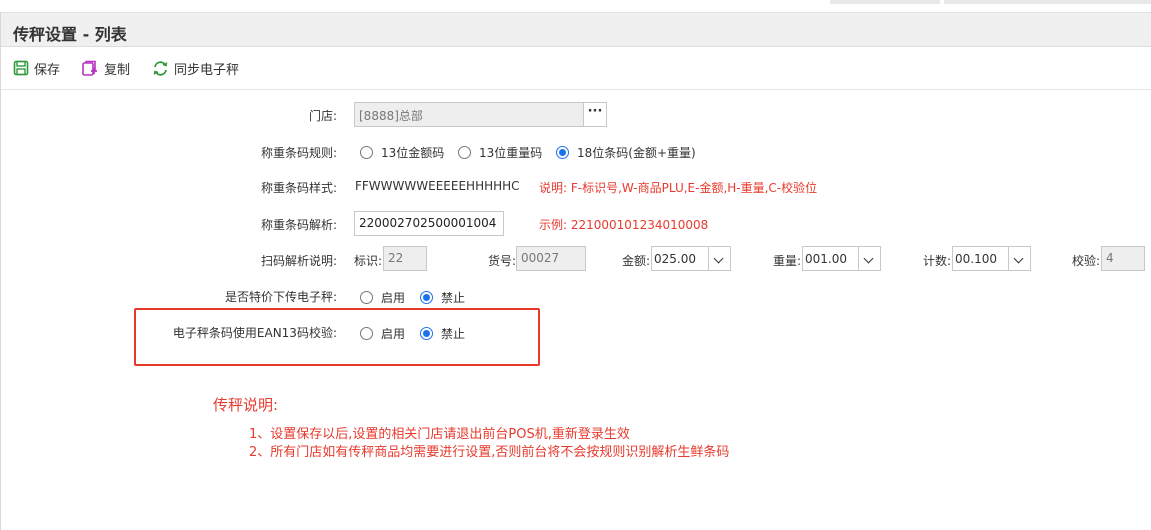 The image size is (1151, 530). I want to click on flag-label: 标识:, so click(368, 261).